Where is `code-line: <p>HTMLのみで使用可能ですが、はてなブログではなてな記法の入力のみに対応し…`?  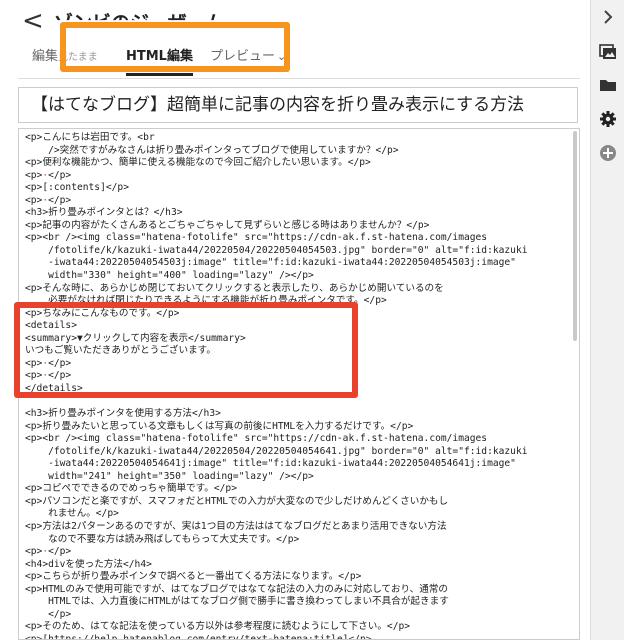 code-line: <p>HTMLのみで使用可能ですが、はてなブログではなてな記法の入力のみに対応し… is located at coordinates (237, 589).